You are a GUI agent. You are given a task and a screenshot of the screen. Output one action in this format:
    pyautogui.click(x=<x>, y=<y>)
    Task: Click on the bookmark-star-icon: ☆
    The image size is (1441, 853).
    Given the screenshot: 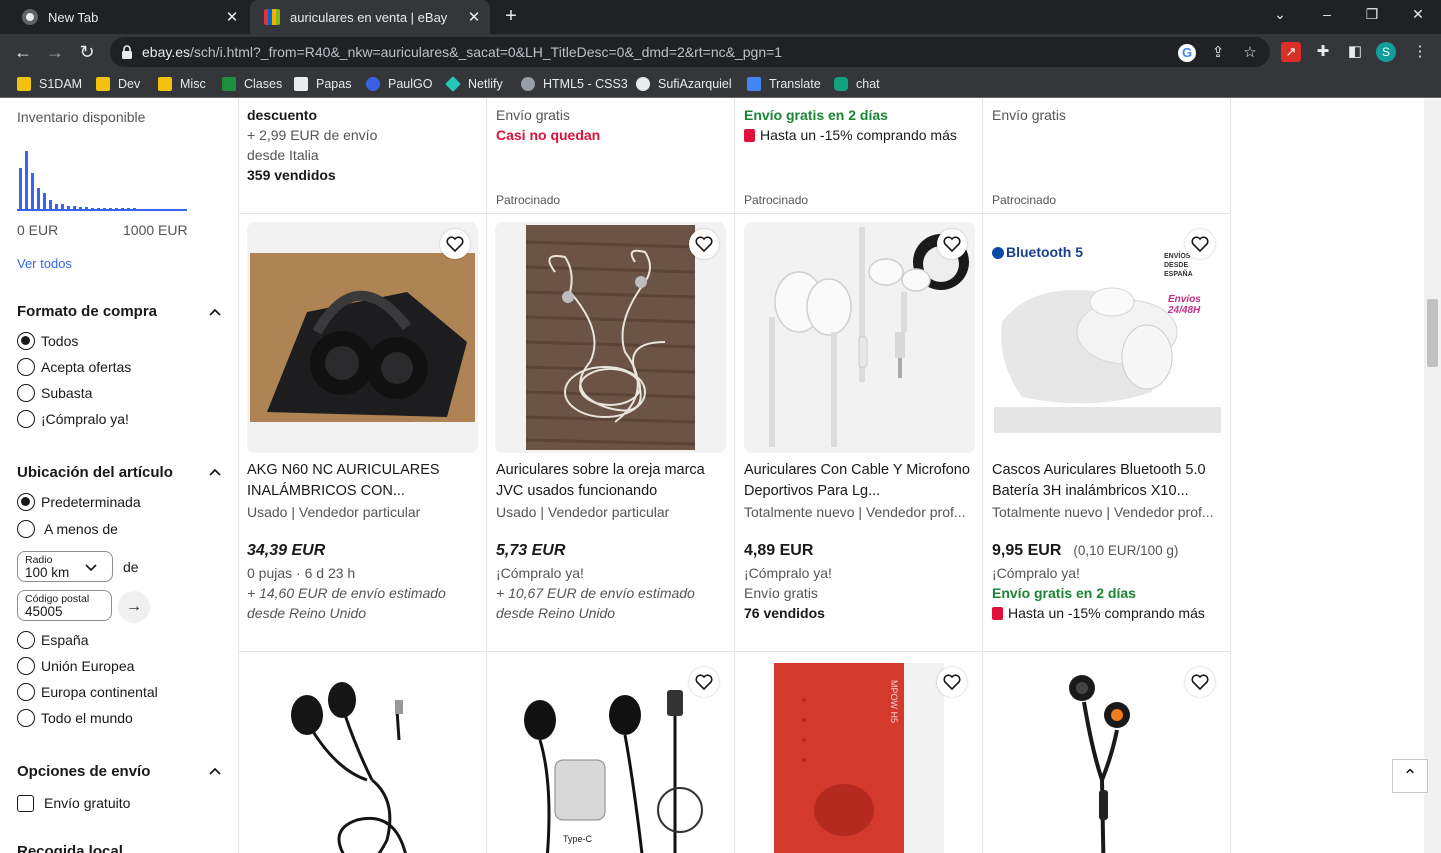 What is the action you would take?
    pyautogui.click(x=1250, y=53)
    